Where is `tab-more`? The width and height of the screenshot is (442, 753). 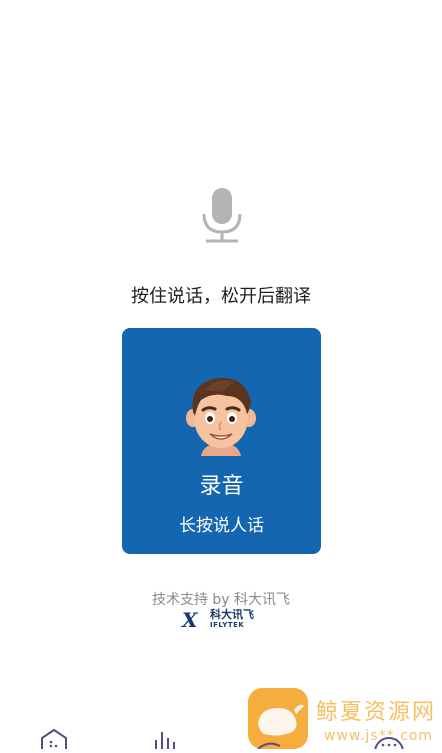 tab-more is located at coordinates (392, 740).